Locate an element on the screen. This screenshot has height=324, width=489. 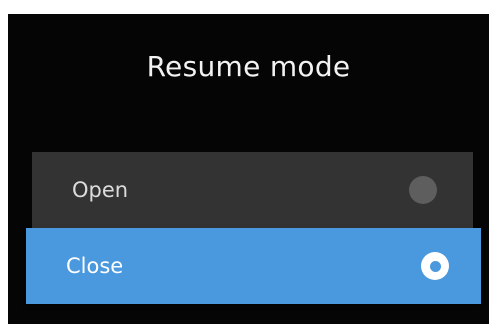
radio-selected-icon is located at coordinates (435, 266).